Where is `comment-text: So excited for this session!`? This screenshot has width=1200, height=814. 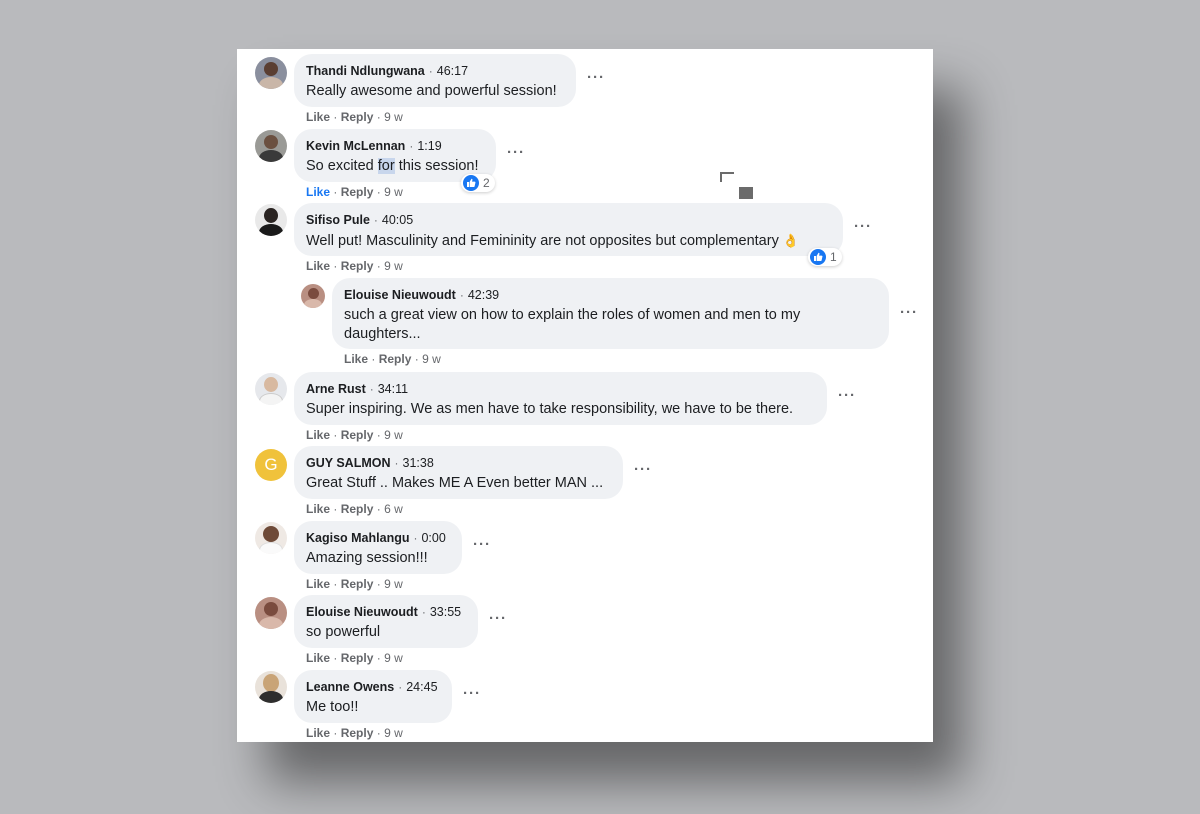 comment-text: So excited for this session! is located at coordinates (392, 166).